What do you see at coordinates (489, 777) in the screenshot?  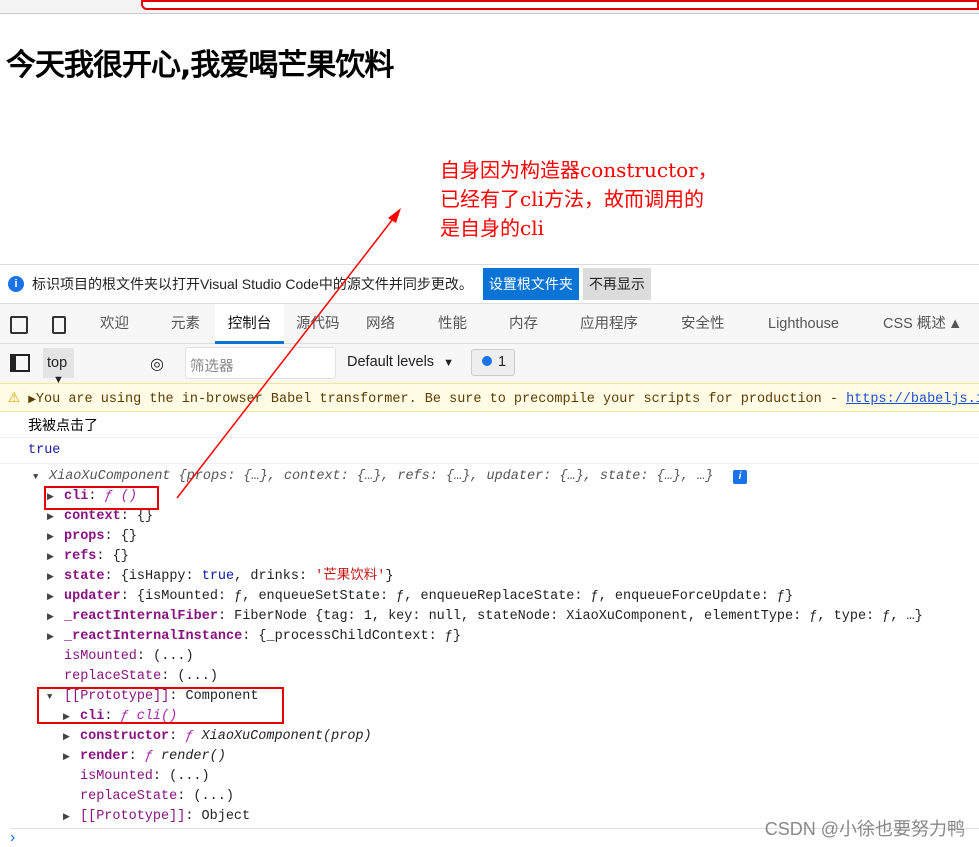 I see `object-property-row: isMounted: (...)` at bounding box center [489, 777].